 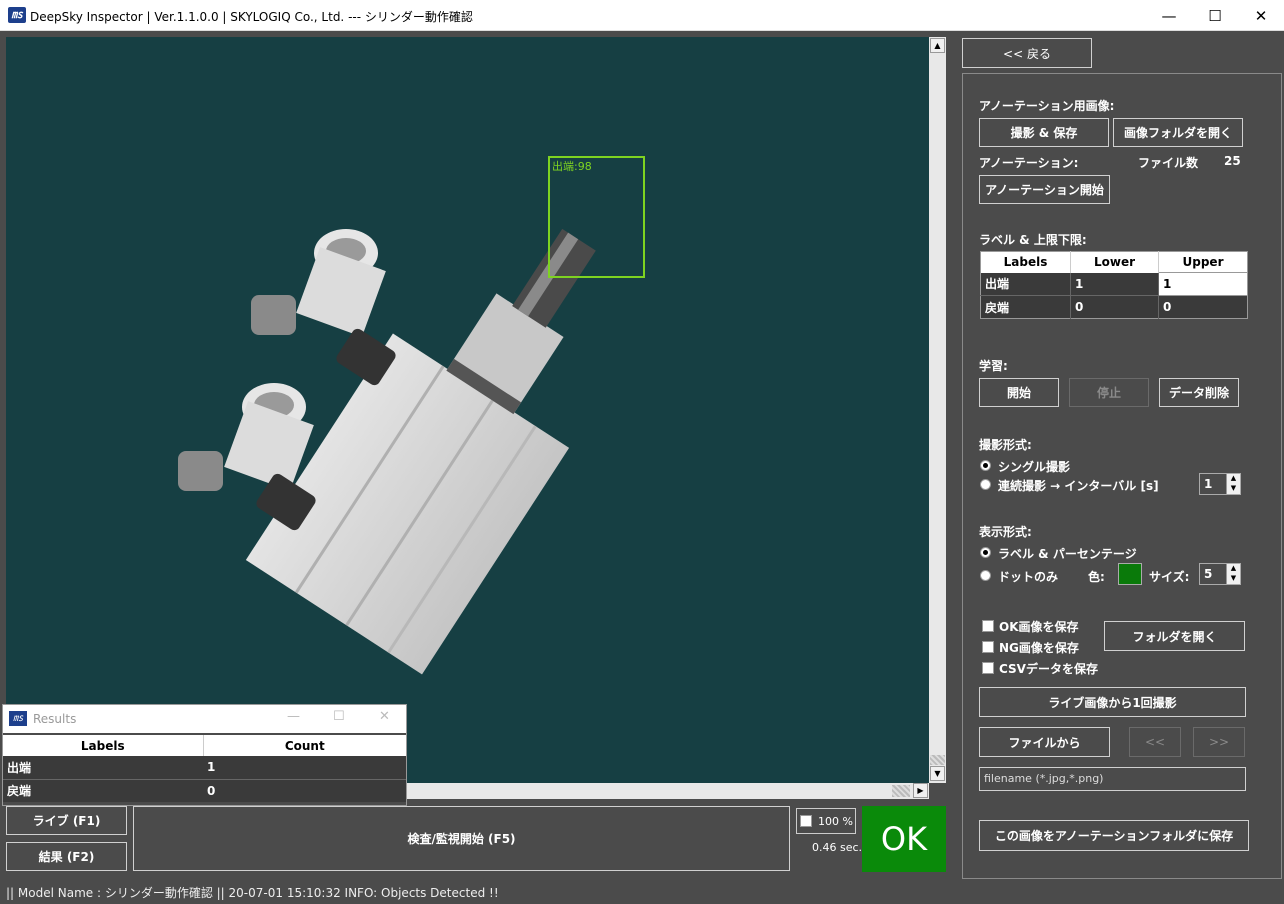 I want to click on results-header-count: Count, so click(x=304, y=745).